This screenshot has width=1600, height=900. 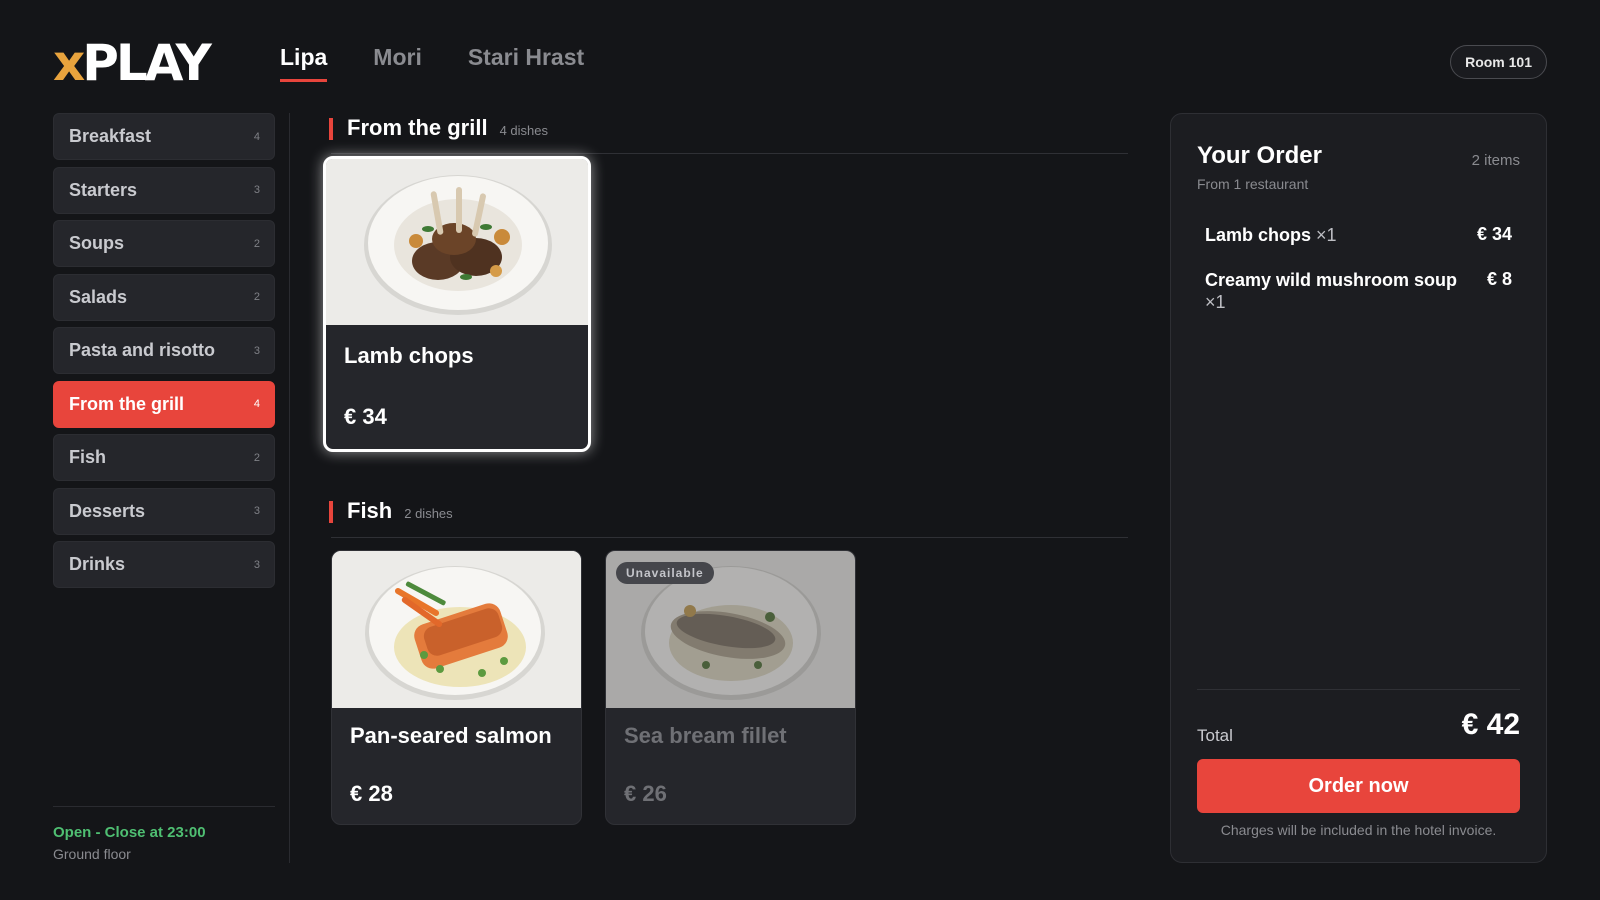 I want to click on category-label: From the grill, so click(x=127, y=403).